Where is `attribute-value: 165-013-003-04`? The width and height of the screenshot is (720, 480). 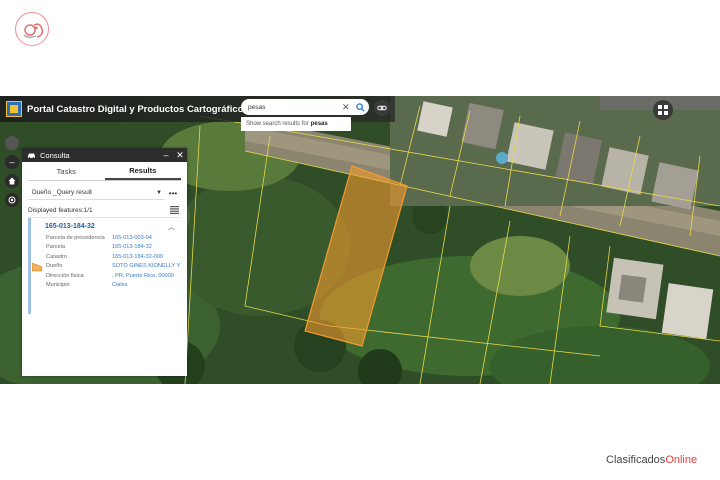 attribute-value: 165-013-003-04 is located at coordinates (146, 238).